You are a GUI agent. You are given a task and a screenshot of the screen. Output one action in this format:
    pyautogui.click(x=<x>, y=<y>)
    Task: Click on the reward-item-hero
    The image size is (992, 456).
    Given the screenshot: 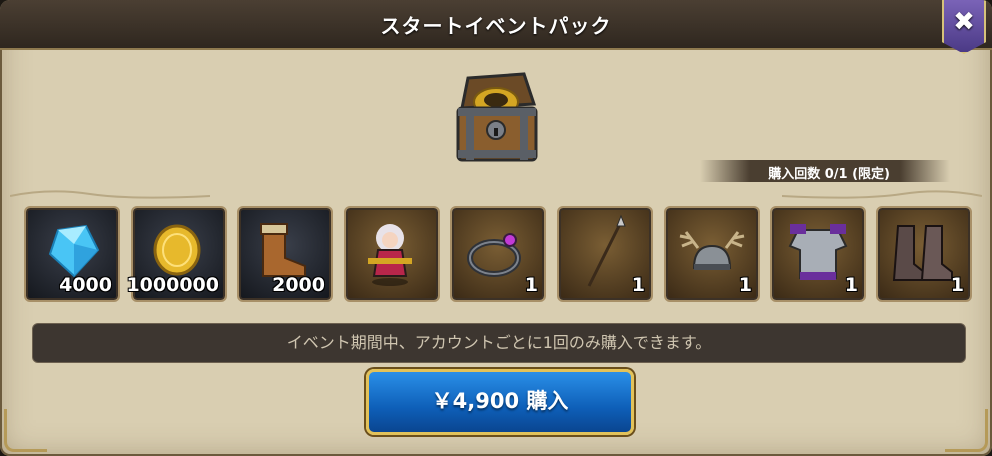 What is the action you would take?
    pyautogui.click(x=392, y=254)
    